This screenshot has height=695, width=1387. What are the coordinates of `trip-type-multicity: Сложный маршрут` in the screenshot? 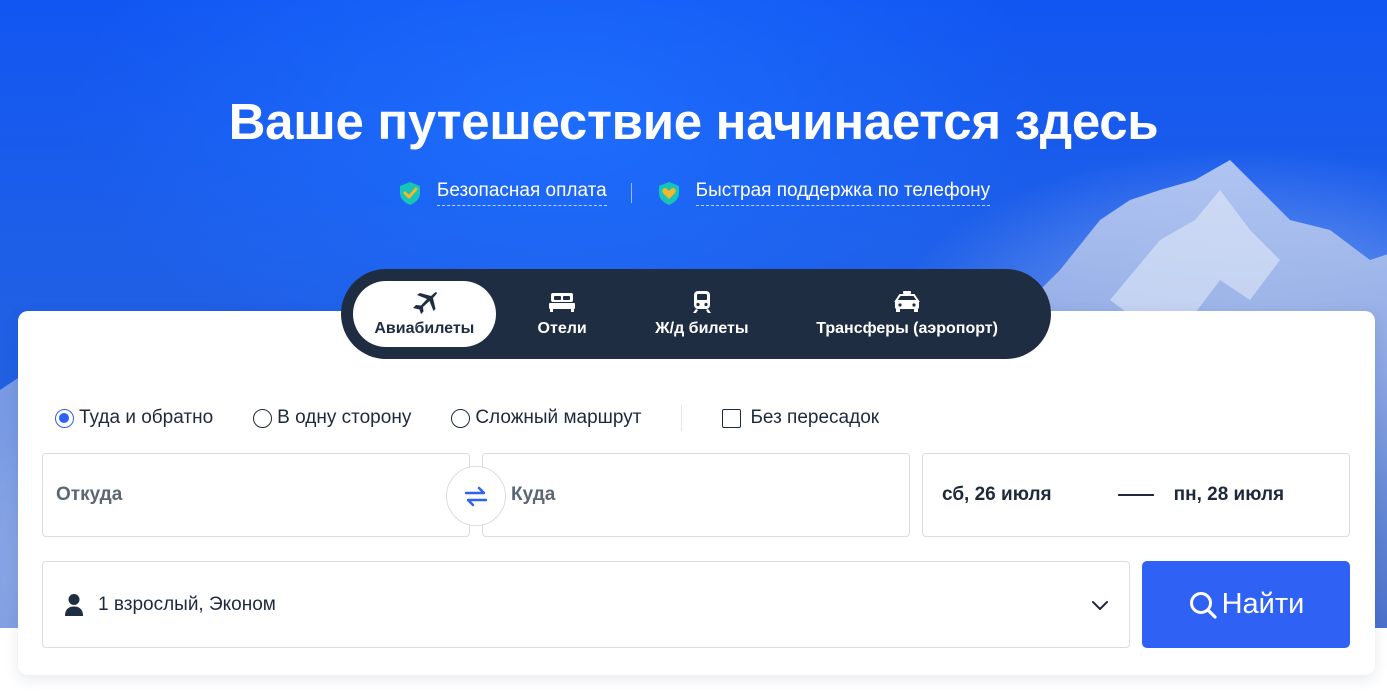 It's located at (546, 418).